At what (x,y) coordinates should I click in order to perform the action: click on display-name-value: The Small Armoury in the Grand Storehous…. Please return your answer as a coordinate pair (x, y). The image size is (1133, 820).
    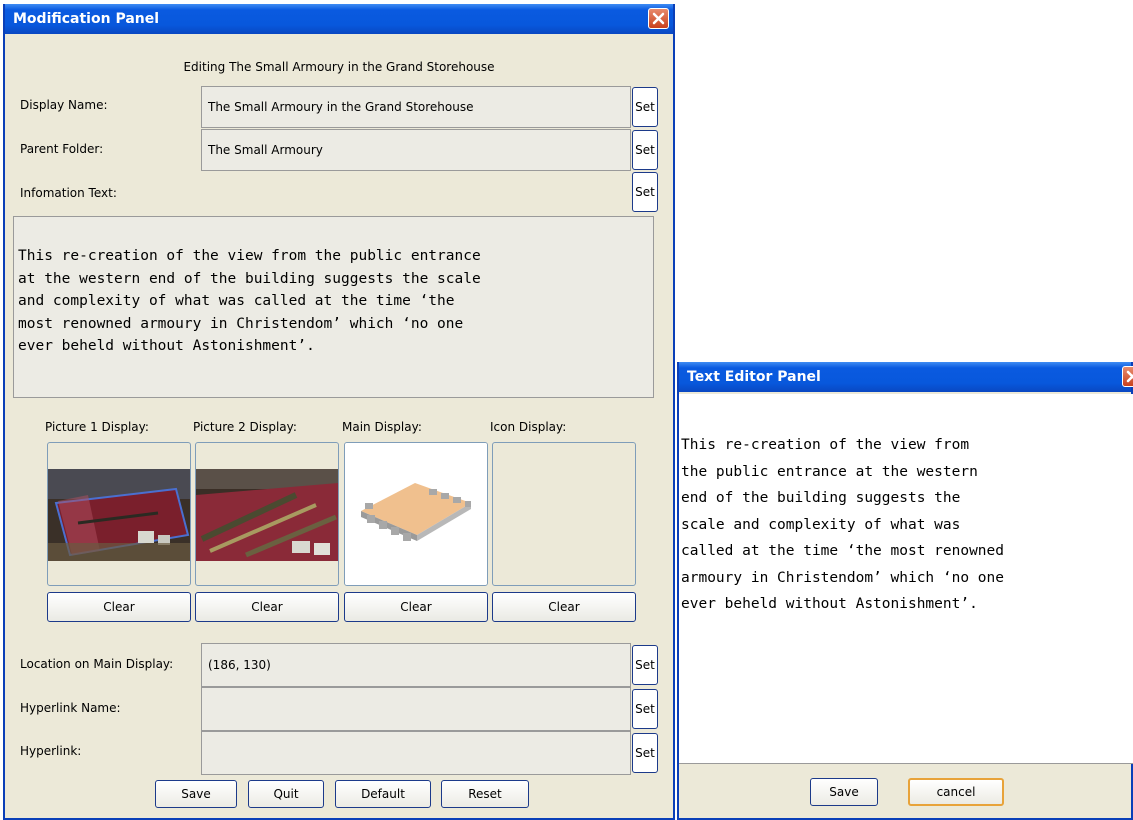
    Looking at the image, I should click on (341, 107).